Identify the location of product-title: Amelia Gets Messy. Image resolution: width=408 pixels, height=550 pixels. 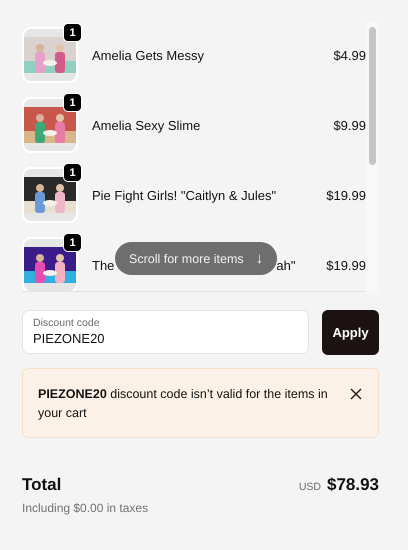
(148, 55).